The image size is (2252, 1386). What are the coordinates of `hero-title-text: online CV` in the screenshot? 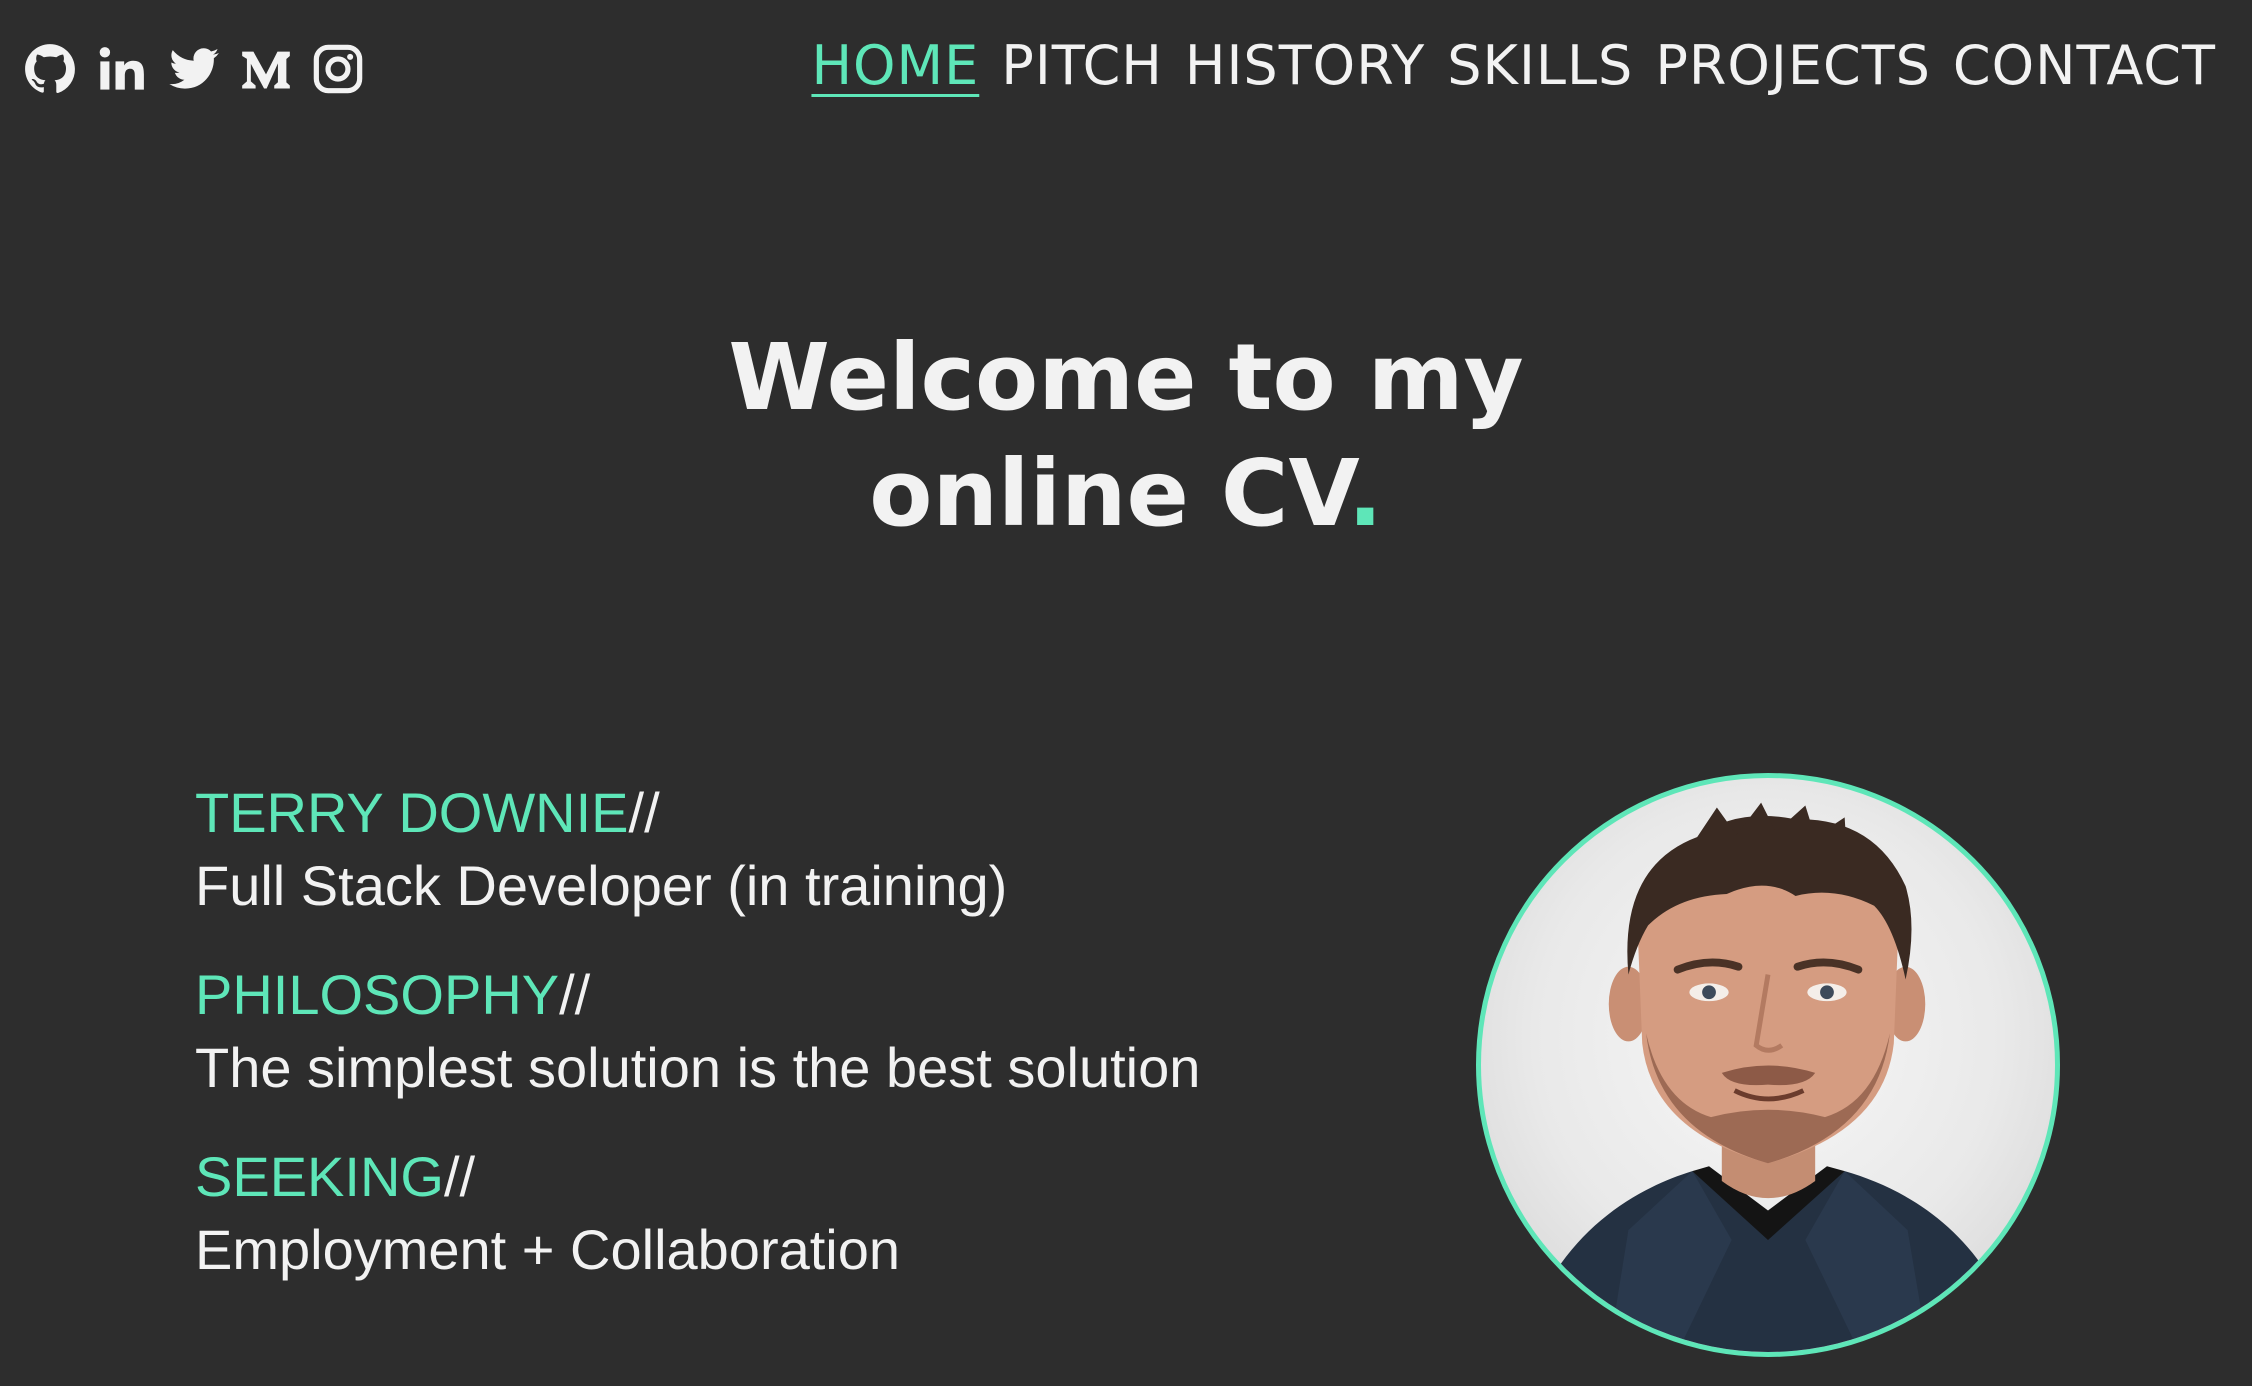 It's located at (1108, 493).